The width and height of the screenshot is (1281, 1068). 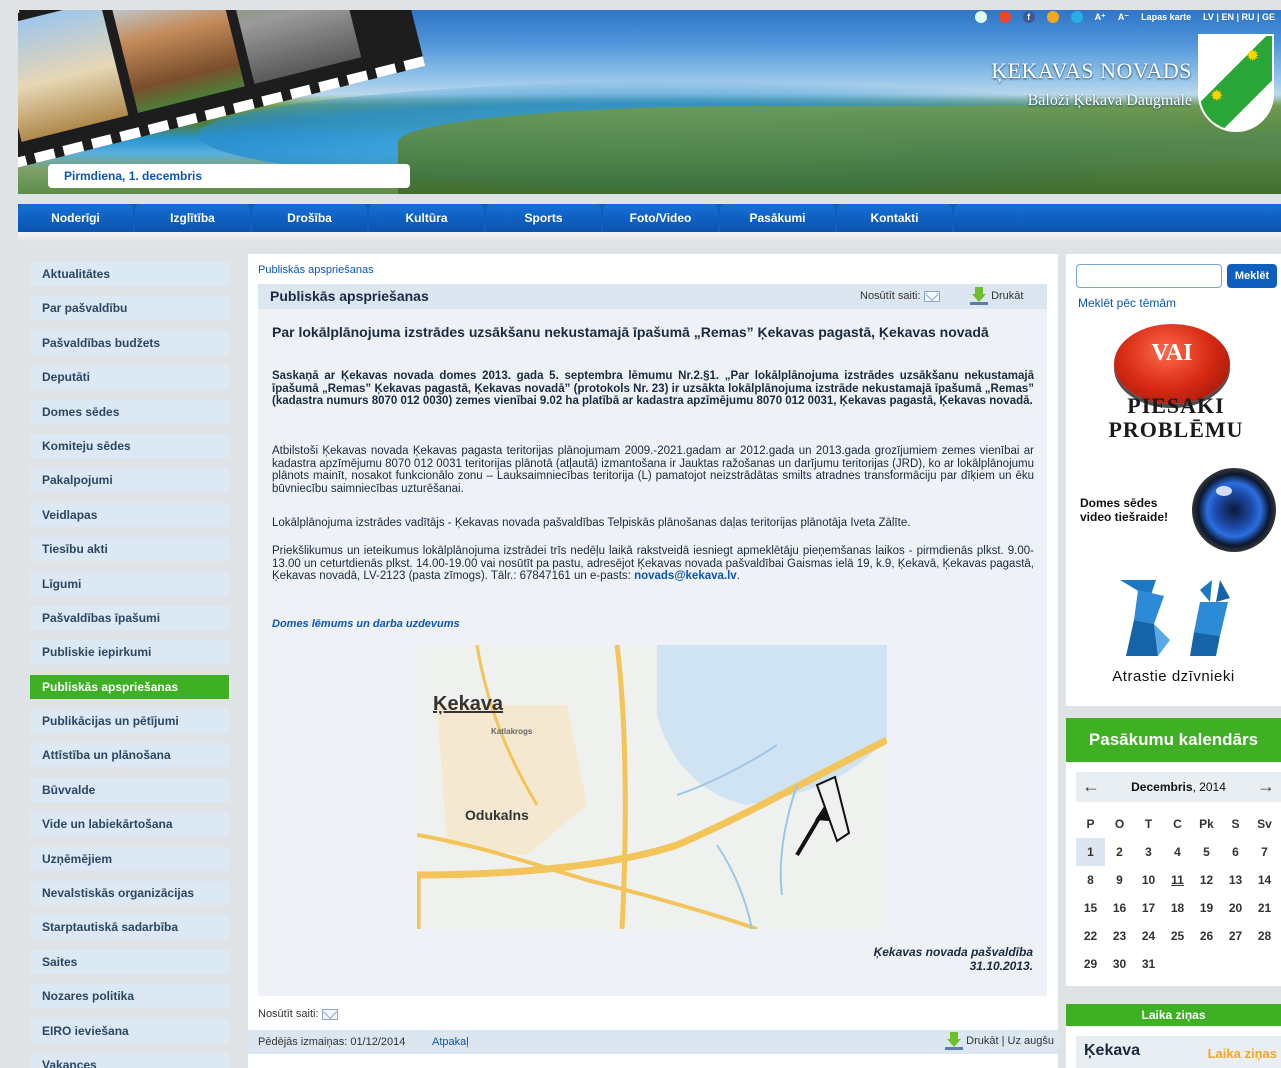 What do you see at coordinates (1162, 787) in the screenshot?
I see `calendar-month-name: Decembris` at bounding box center [1162, 787].